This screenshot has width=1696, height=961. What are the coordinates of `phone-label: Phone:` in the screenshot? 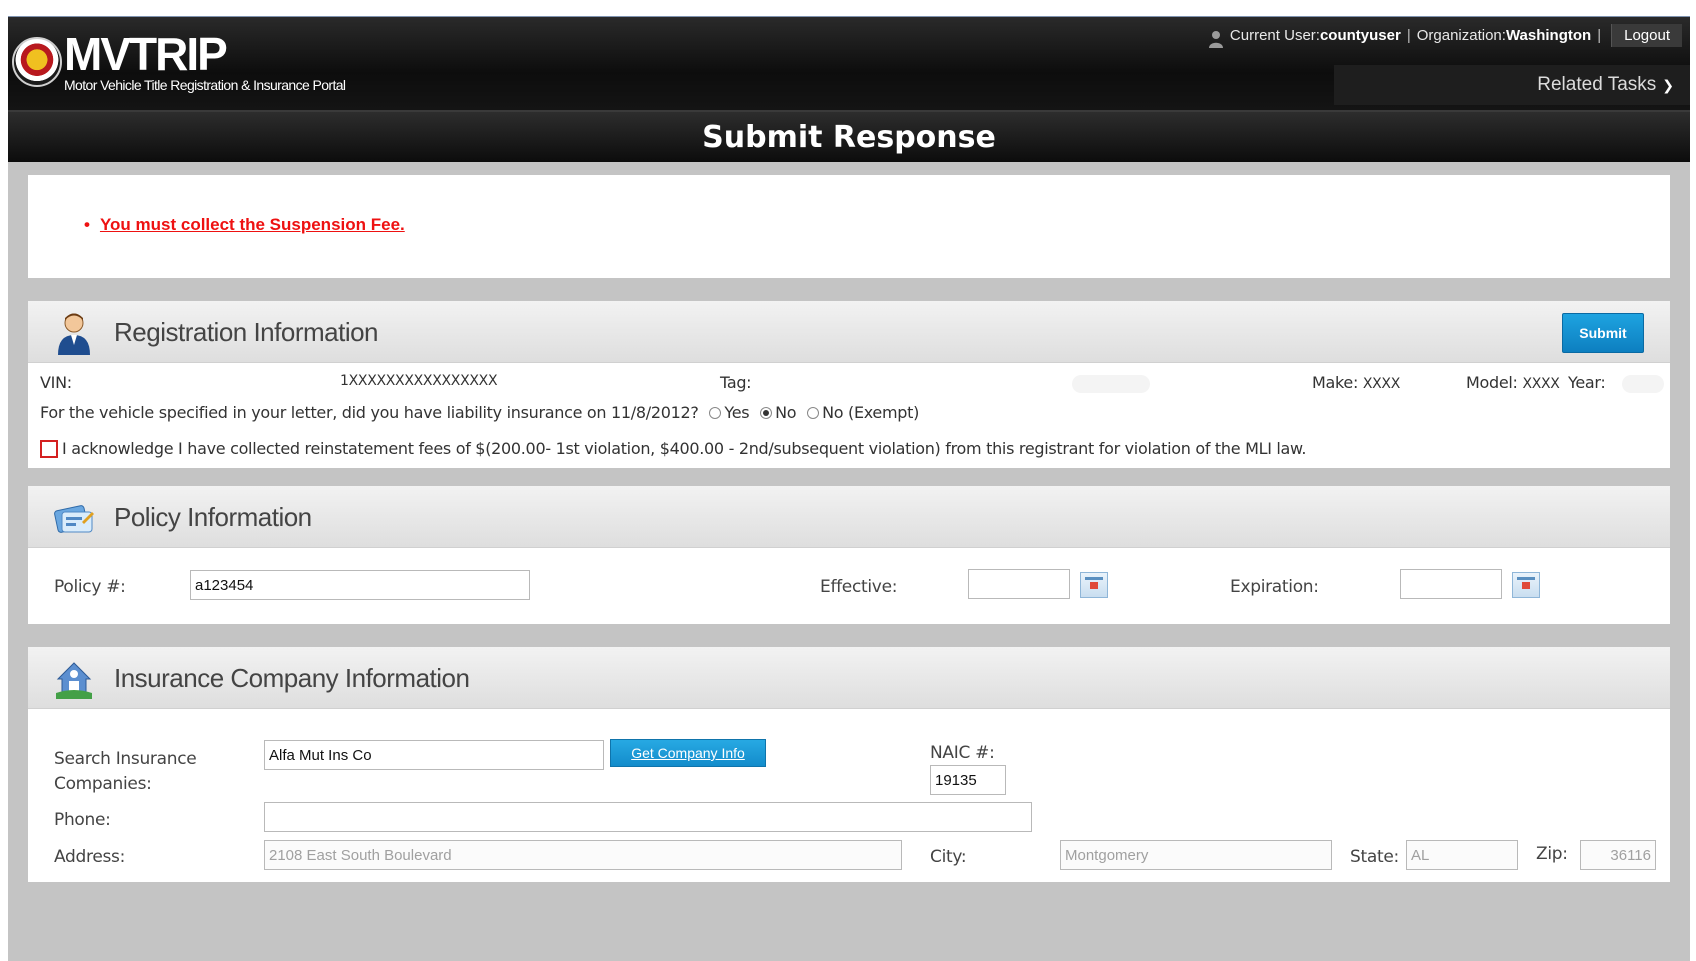 It's located at (82, 820).